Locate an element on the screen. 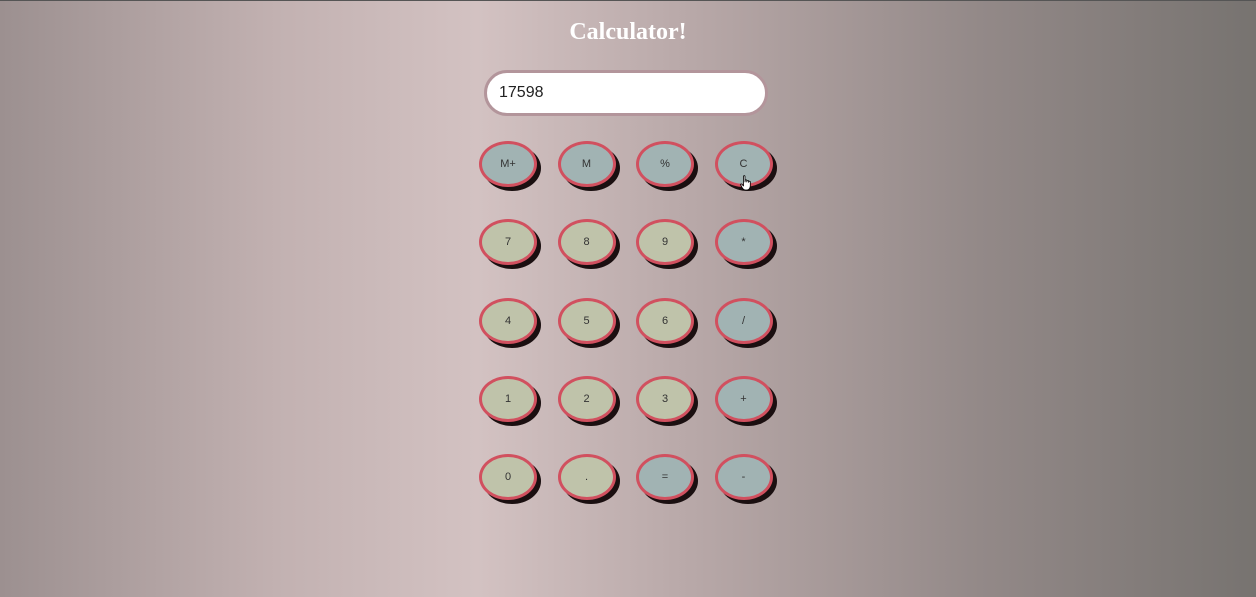  keypad: M+ M % C 7 8 9 * 4 5 6 / 1 2 3 + 0 . = - is located at coordinates (629, 326).